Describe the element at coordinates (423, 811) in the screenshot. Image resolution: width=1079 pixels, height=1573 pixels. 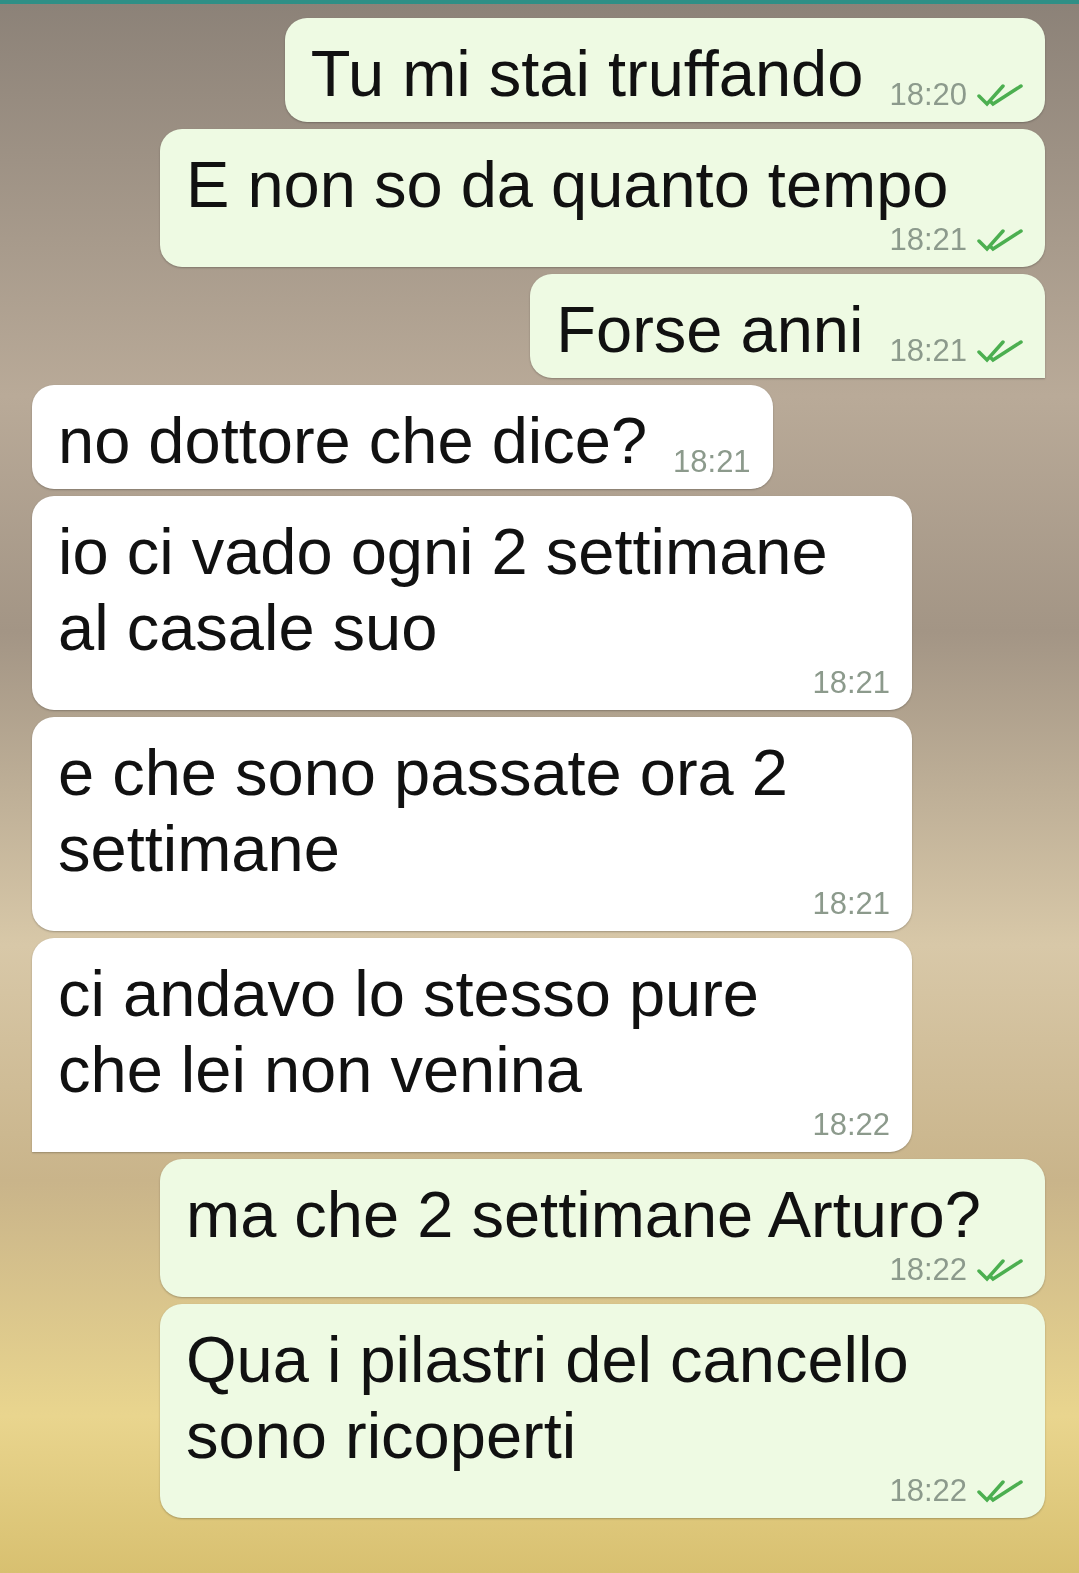
I see `message-text: e che sono passate ora 2 settimane` at that location.